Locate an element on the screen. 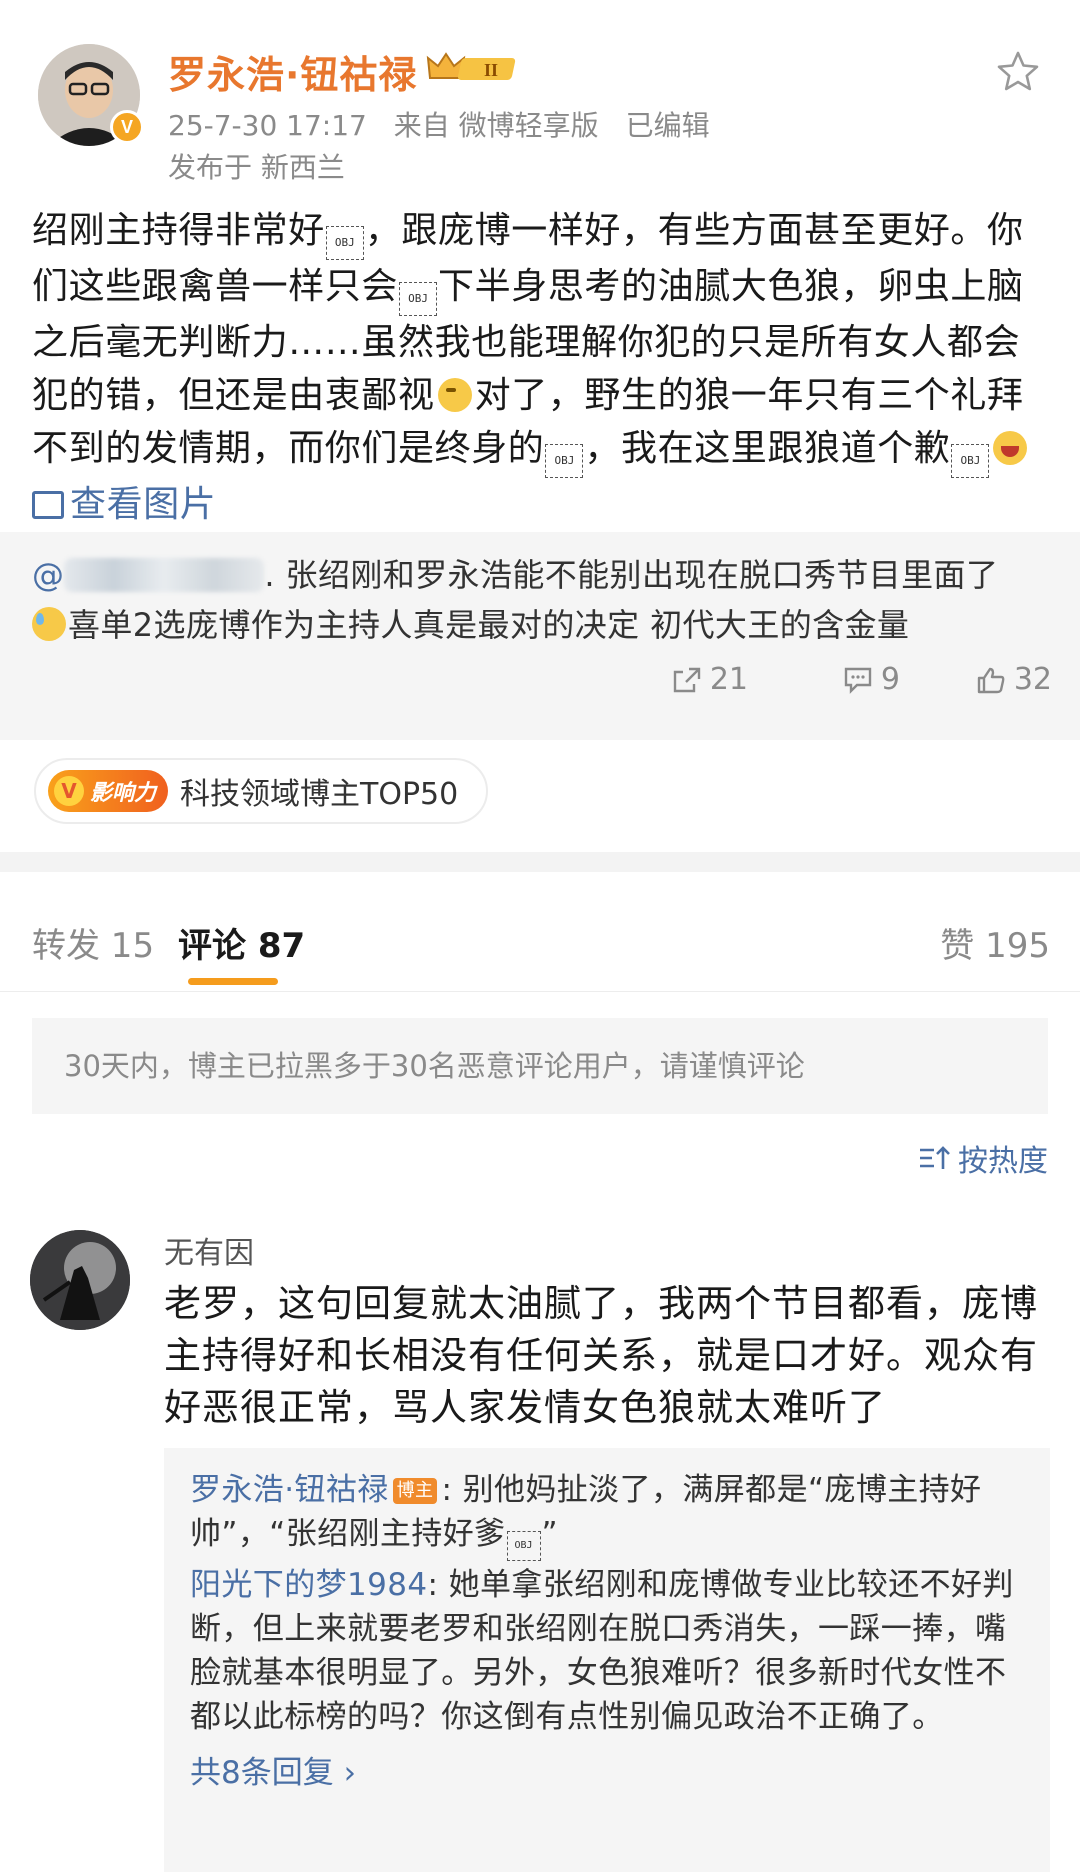 The image size is (1080, 1872). comment-count: 9 is located at coordinates (890, 679).